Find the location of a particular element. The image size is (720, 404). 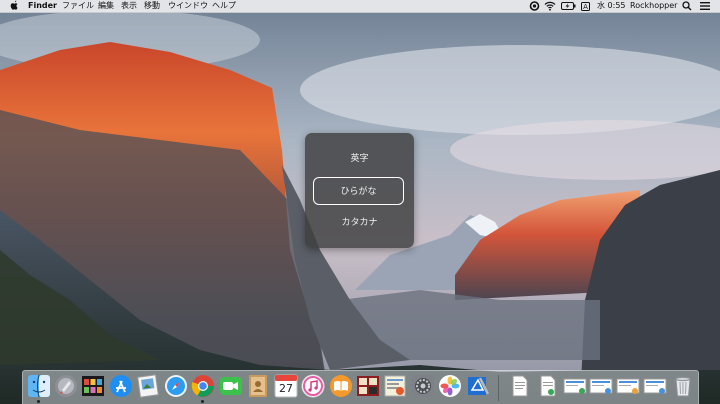

battery-icon is located at coordinates (568, 8).